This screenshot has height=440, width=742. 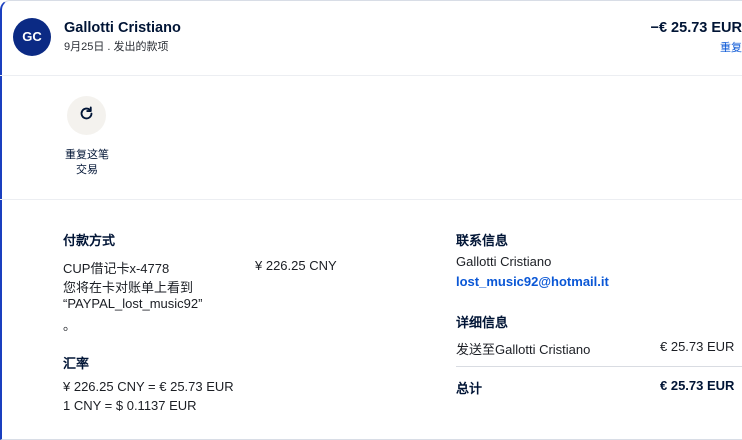 What do you see at coordinates (469, 387) in the screenshot?
I see `total-label: 总计` at bounding box center [469, 387].